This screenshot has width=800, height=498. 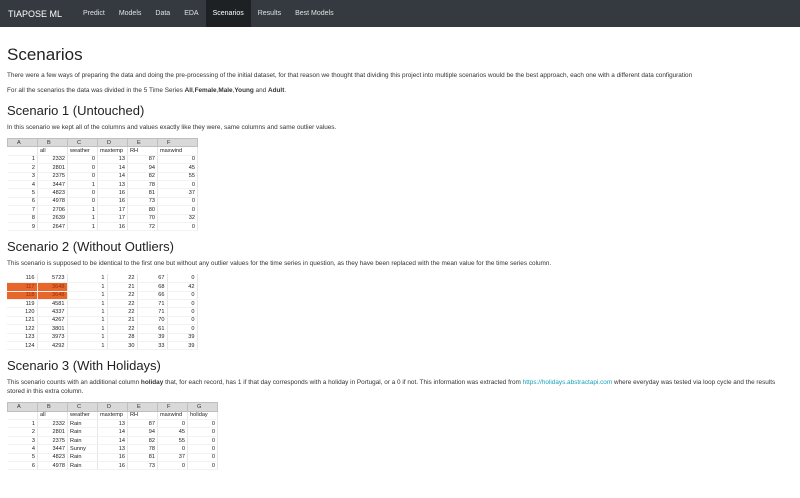 What do you see at coordinates (22, 227) in the screenshot?
I see `table-cell: 9` at bounding box center [22, 227].